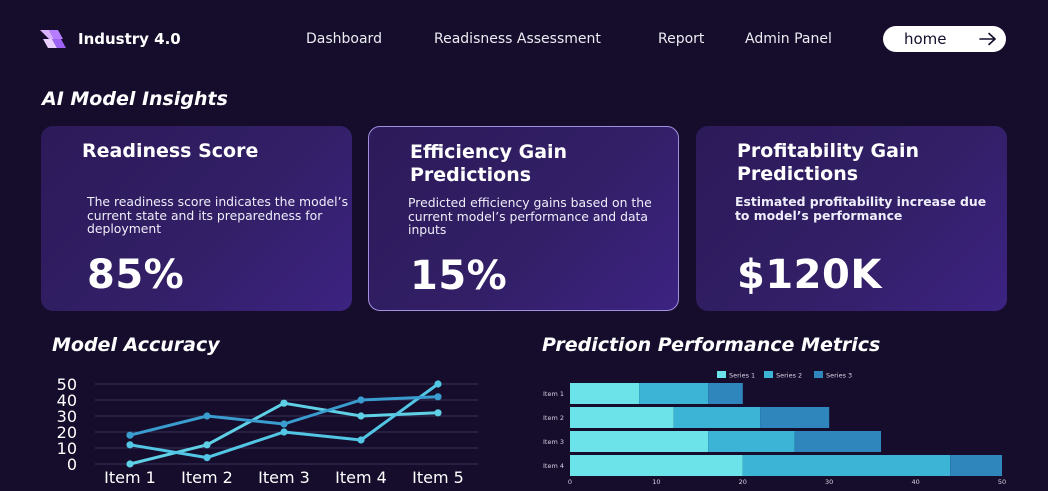 The height and width of the screenshot is (491, 1048). Describe the element at coordinates (438, 477) in the screenshot. I see `x-tick-label: Item 5` at that location.